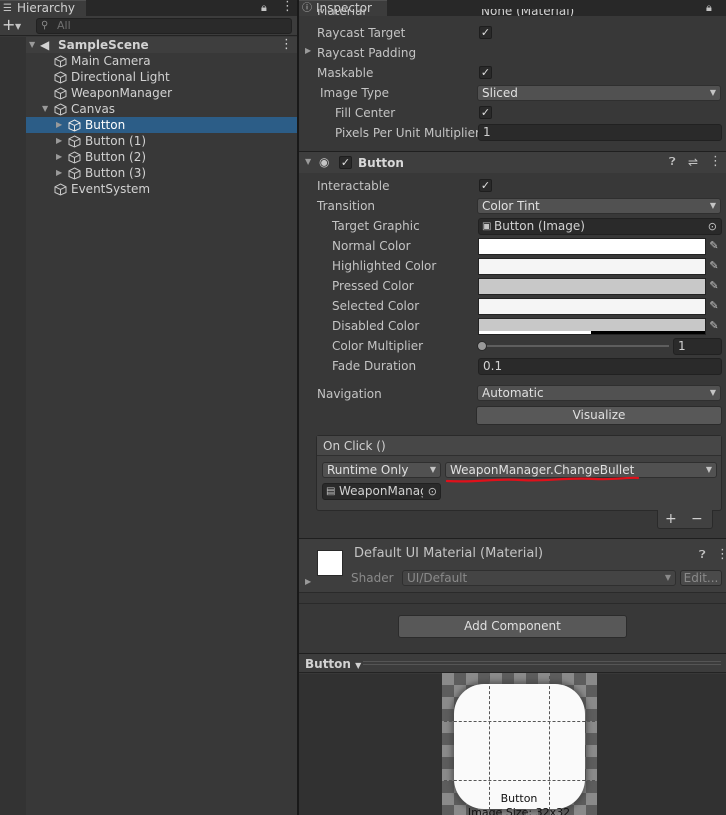 The image size is (726, 815). Describe the element at coordinates (482, 346) in the screenshot. I see `color-multiplier-slider-thumb` at that location.